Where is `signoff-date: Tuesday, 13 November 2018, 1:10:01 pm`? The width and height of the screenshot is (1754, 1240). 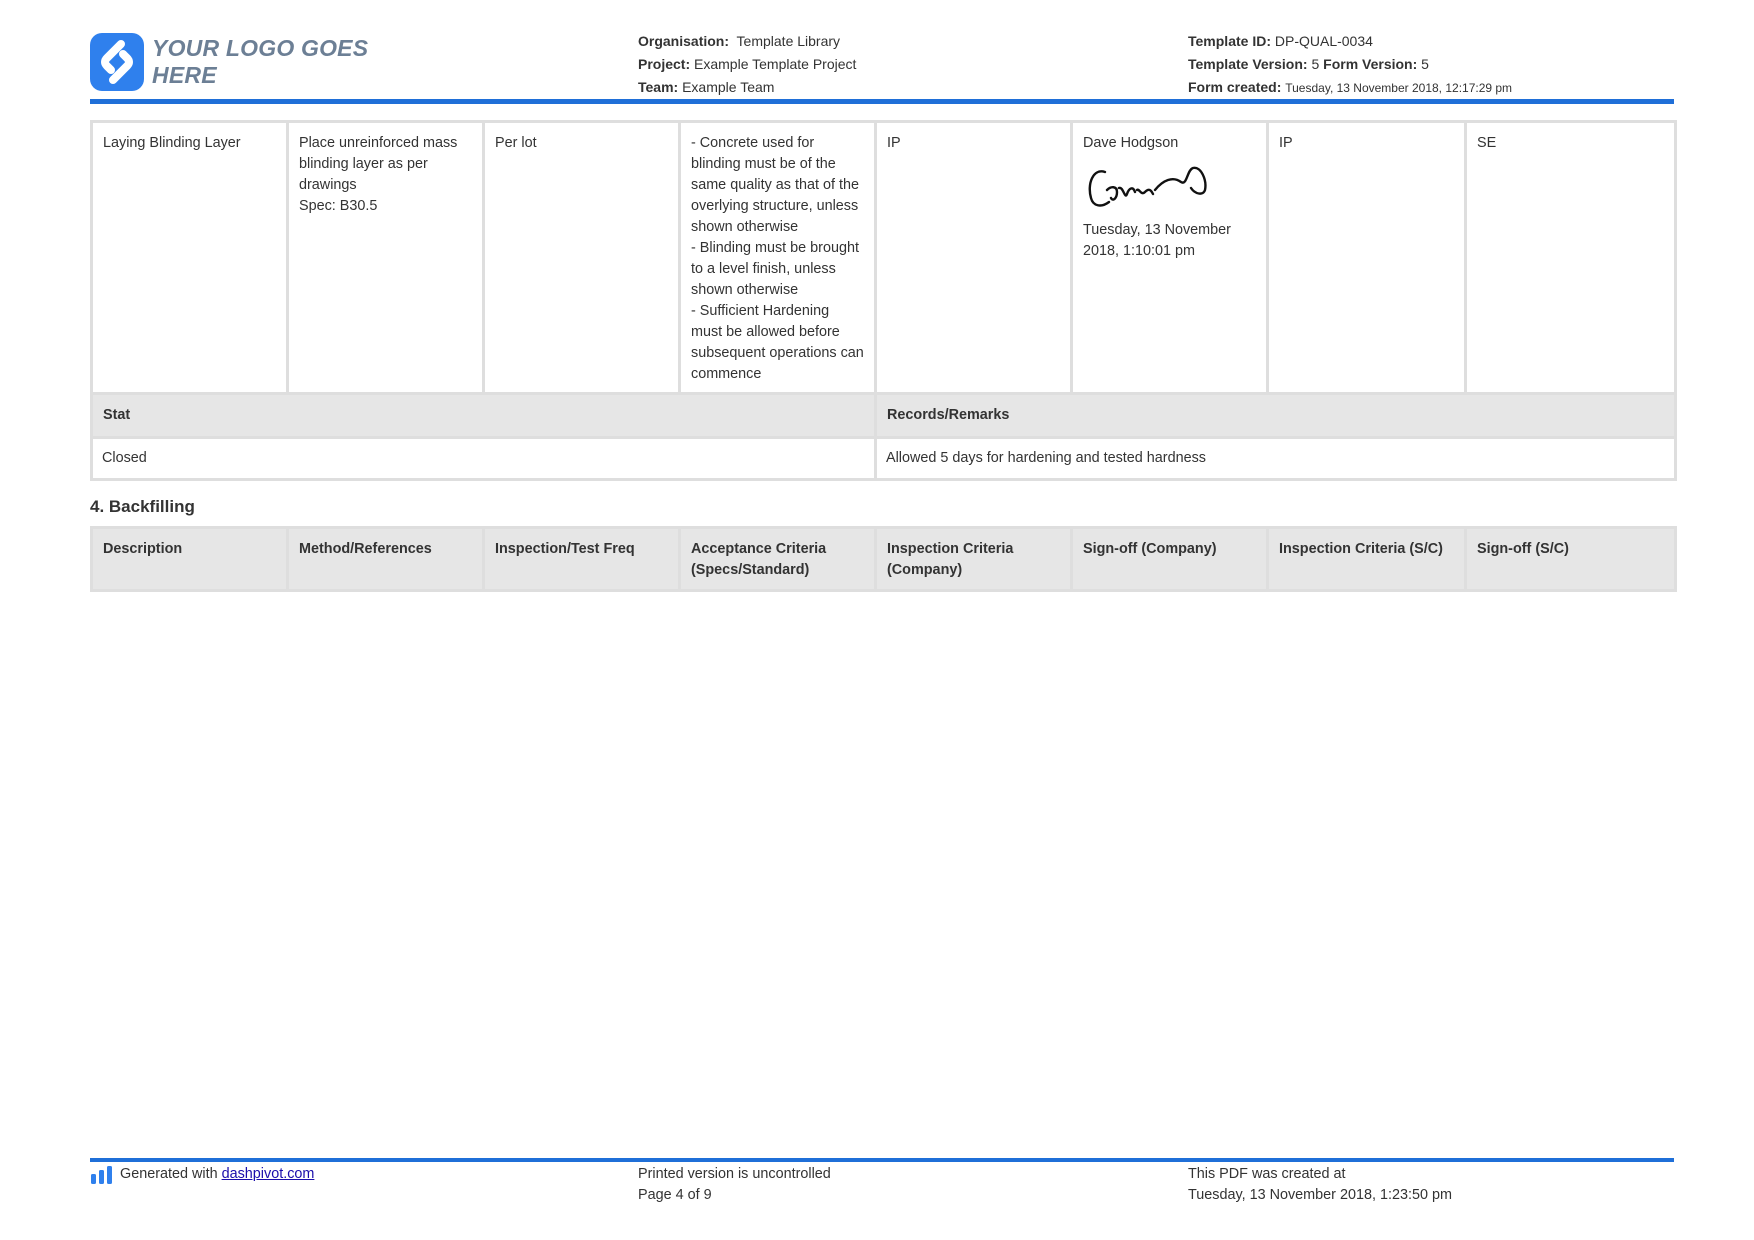 signoff-date: Tuesday, 13 November 2018, 1:10:01 pm is located at coordinates (1157, 240).